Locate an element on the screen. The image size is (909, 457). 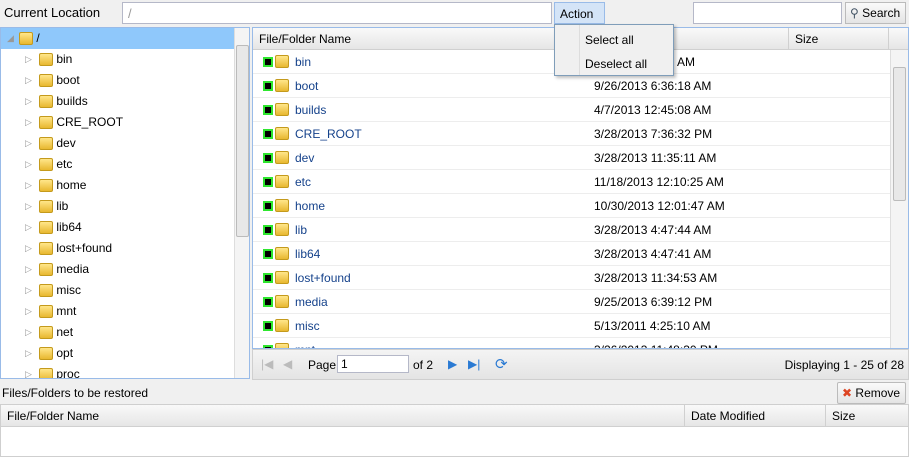
tree-item: ▷ boot is located at coordinates (117, 80).